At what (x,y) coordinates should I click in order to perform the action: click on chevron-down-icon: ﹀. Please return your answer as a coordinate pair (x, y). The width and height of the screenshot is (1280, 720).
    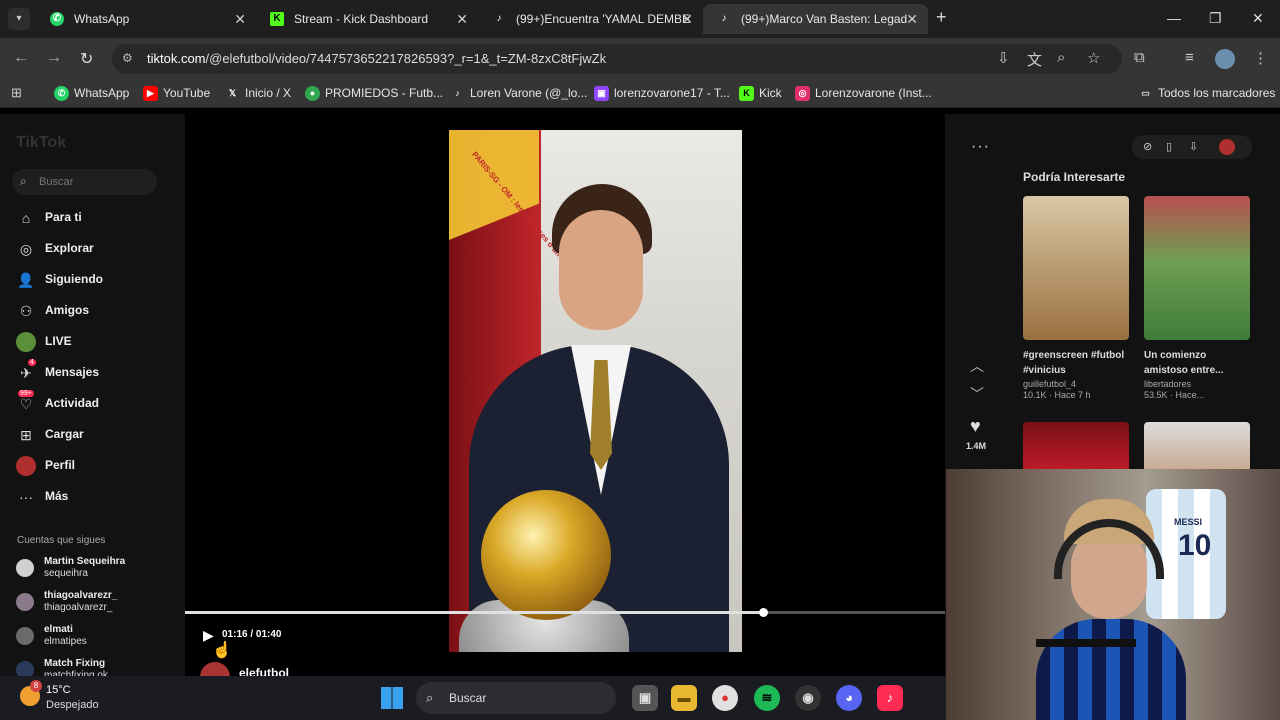
    Looking at the image, I should click on (977, 394).